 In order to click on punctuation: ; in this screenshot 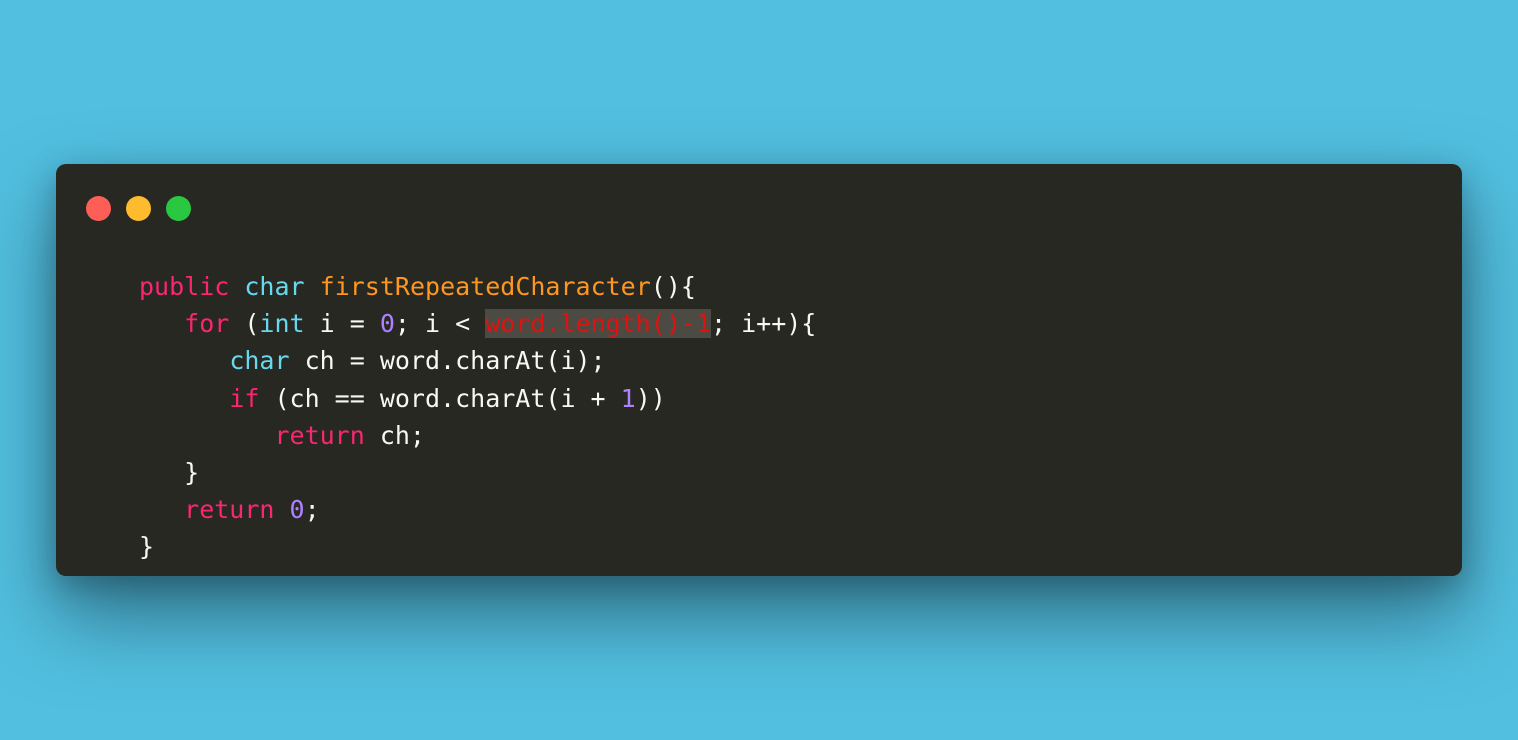, I will do `click(312, 510)`.